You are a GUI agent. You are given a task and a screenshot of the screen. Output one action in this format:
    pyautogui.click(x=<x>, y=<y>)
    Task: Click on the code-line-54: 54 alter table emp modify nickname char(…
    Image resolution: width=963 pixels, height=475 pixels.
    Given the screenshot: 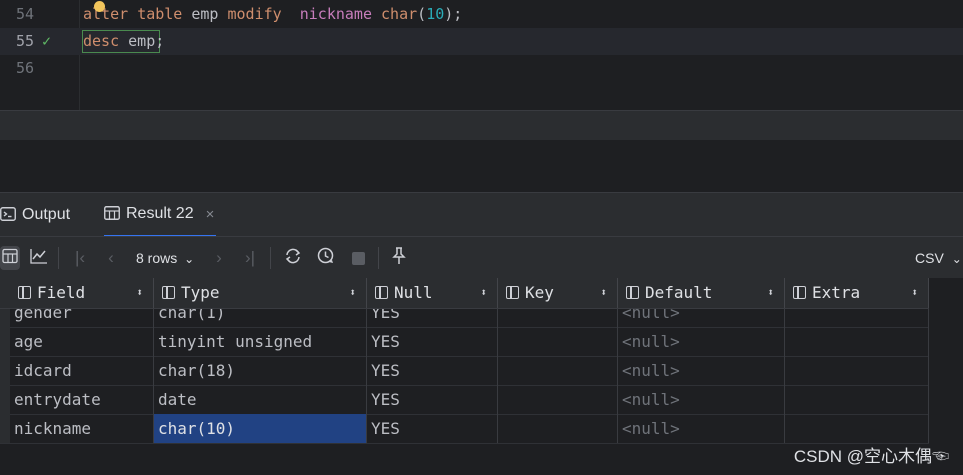 What is the action you would take?
    pyautogui.click(x=481, y=14)
    